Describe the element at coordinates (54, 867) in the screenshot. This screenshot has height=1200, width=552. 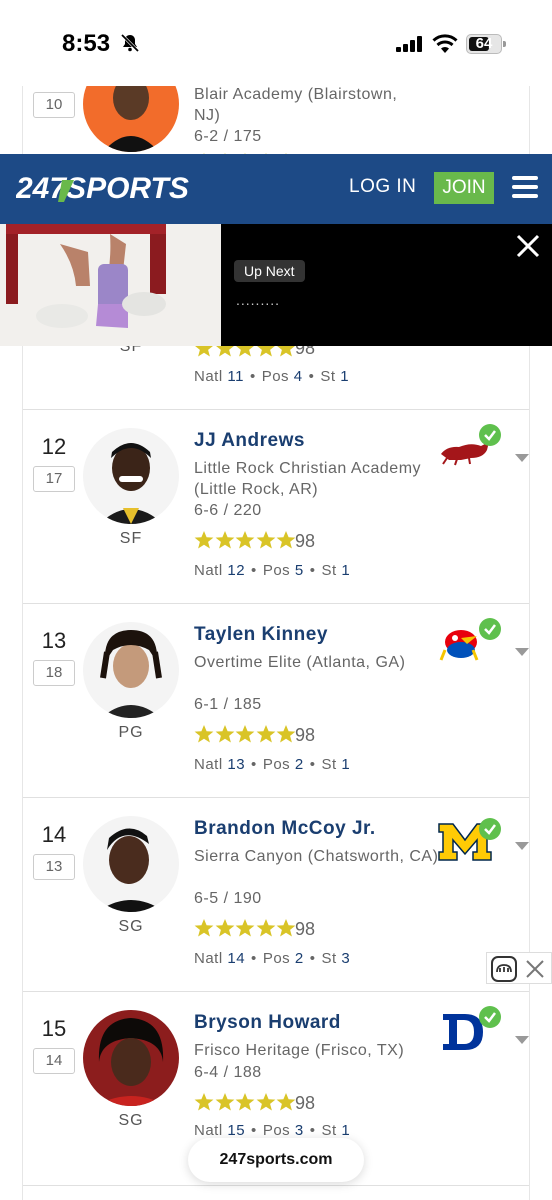
I see `previous-rank: 13` at that location.